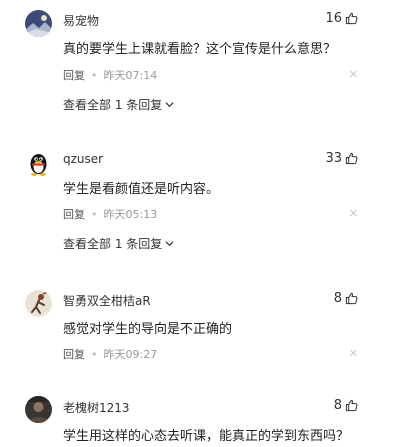 Image resolution: width=400 pixels, height=447 pixels. I want to click on figure-avatar-icon, so click(38, 303).